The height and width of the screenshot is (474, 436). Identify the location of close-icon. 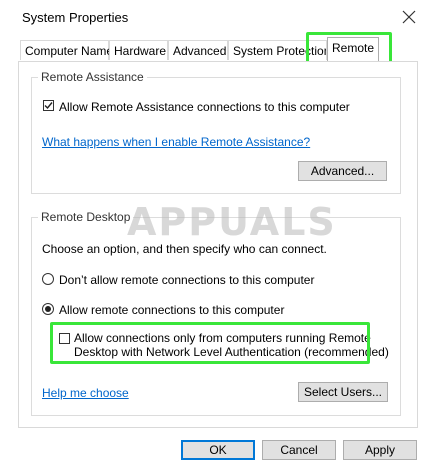
(409, 17).